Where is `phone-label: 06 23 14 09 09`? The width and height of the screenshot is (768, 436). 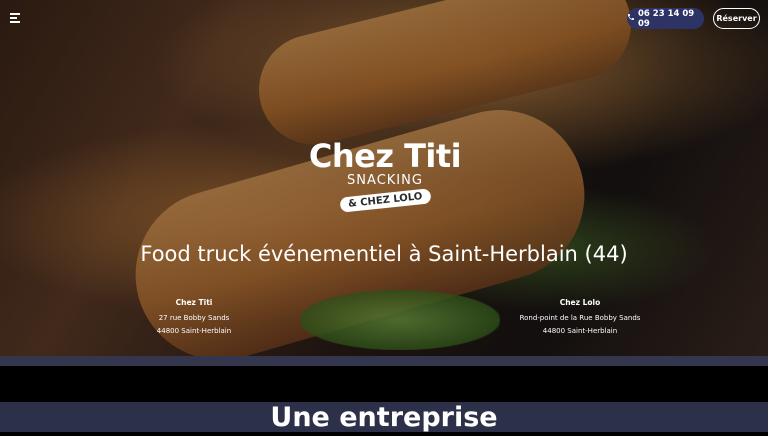 phone-label: 06 23 14 09 09 is located at coordinates (666, 18).